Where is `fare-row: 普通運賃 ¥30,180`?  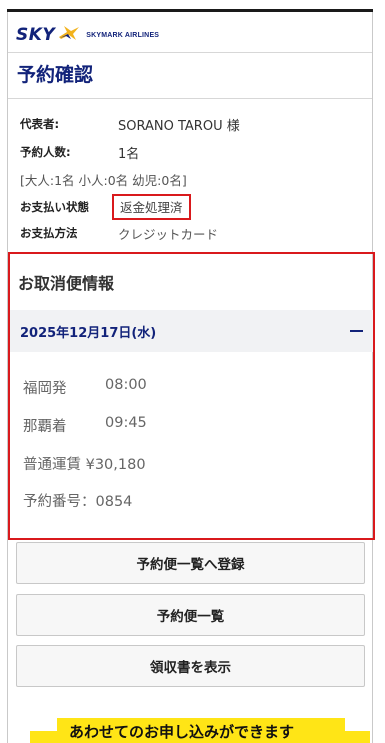
fare-row: 普通運賃 ¥30,180 is located at coordinates (84, 463).